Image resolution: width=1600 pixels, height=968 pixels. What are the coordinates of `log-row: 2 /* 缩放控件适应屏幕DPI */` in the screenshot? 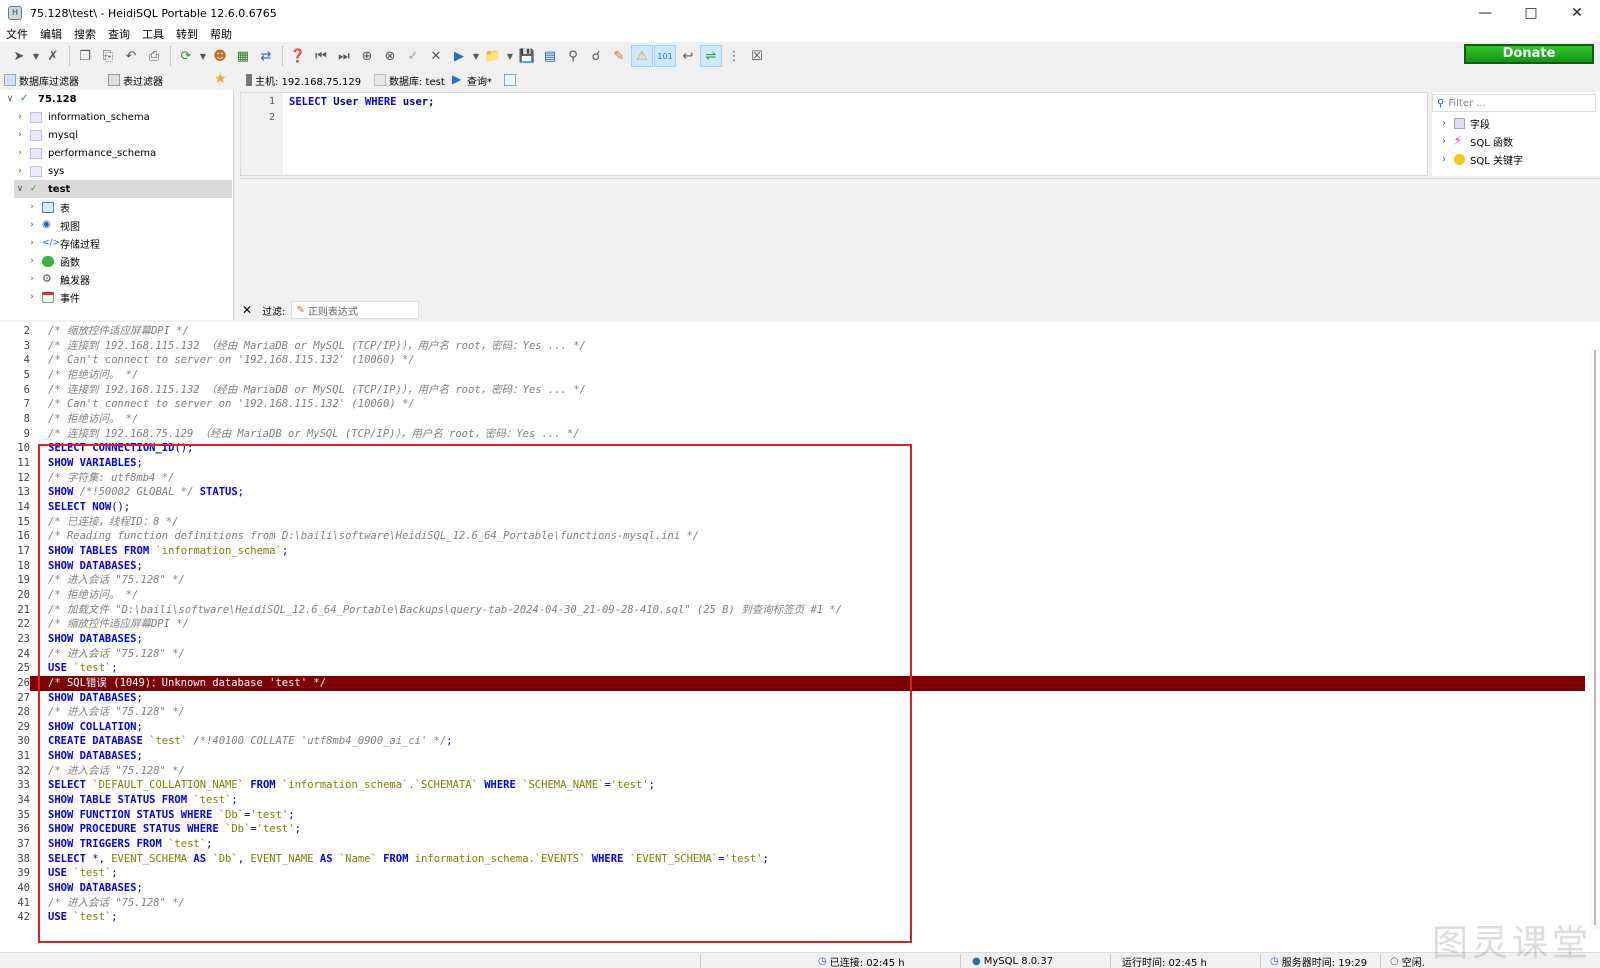 It's located at (792, 331).